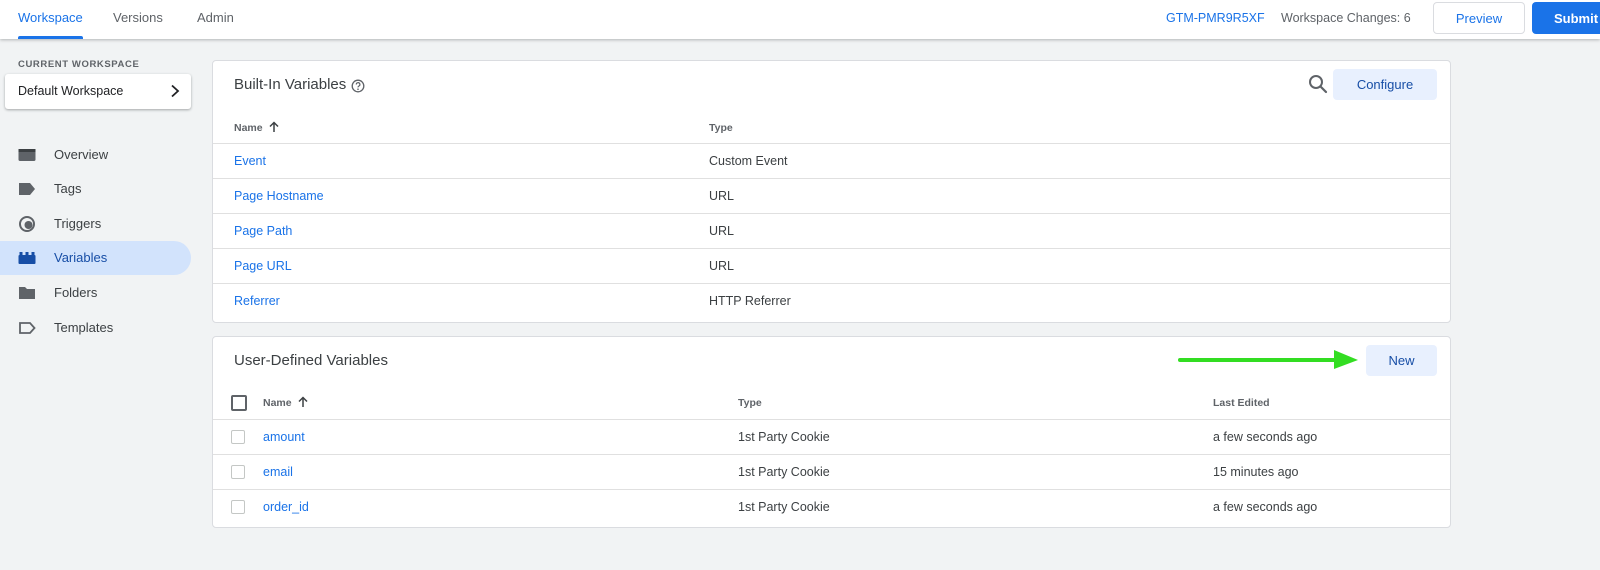  Describe the element at coordinates (831, 265) in the screenshot. I see `table-row: Page URL URL` at that location.